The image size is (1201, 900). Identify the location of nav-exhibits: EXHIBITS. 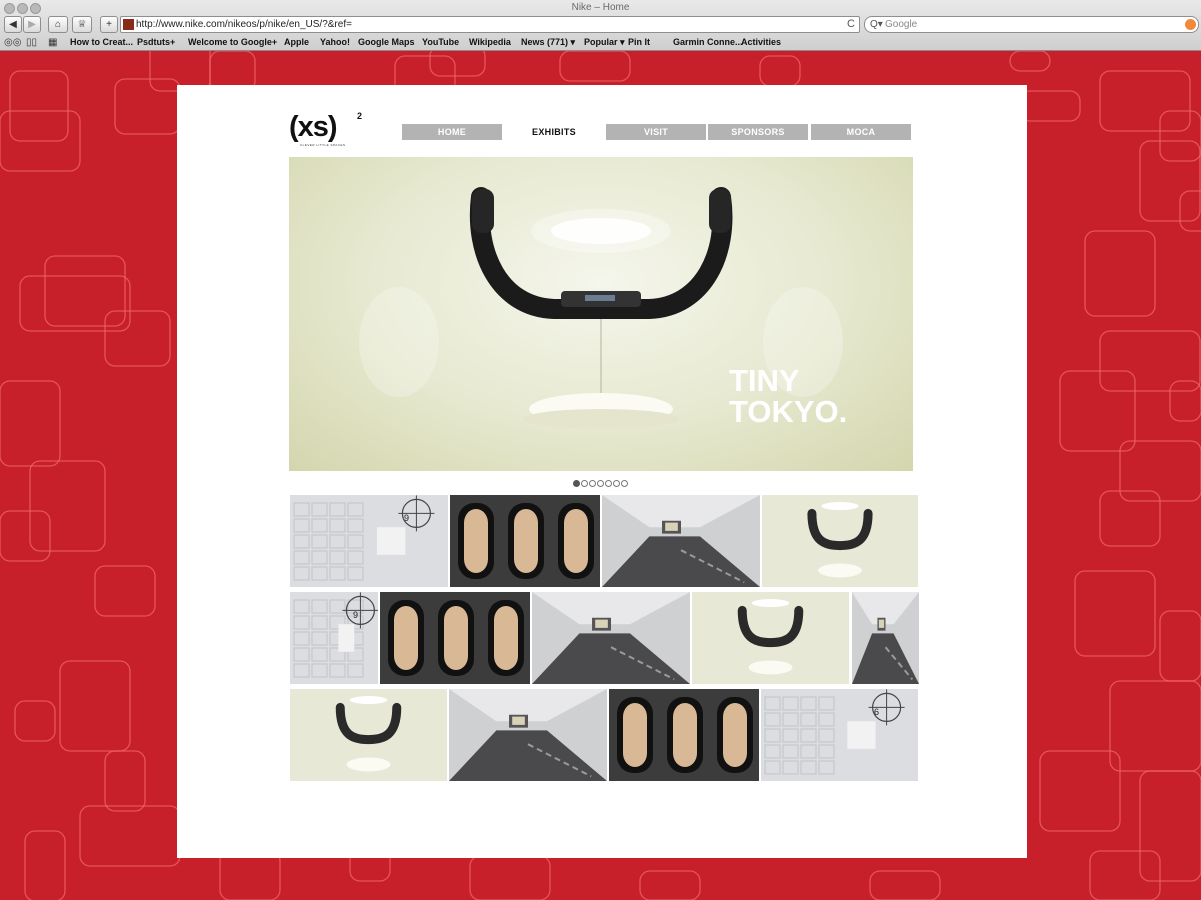
(554, 132).